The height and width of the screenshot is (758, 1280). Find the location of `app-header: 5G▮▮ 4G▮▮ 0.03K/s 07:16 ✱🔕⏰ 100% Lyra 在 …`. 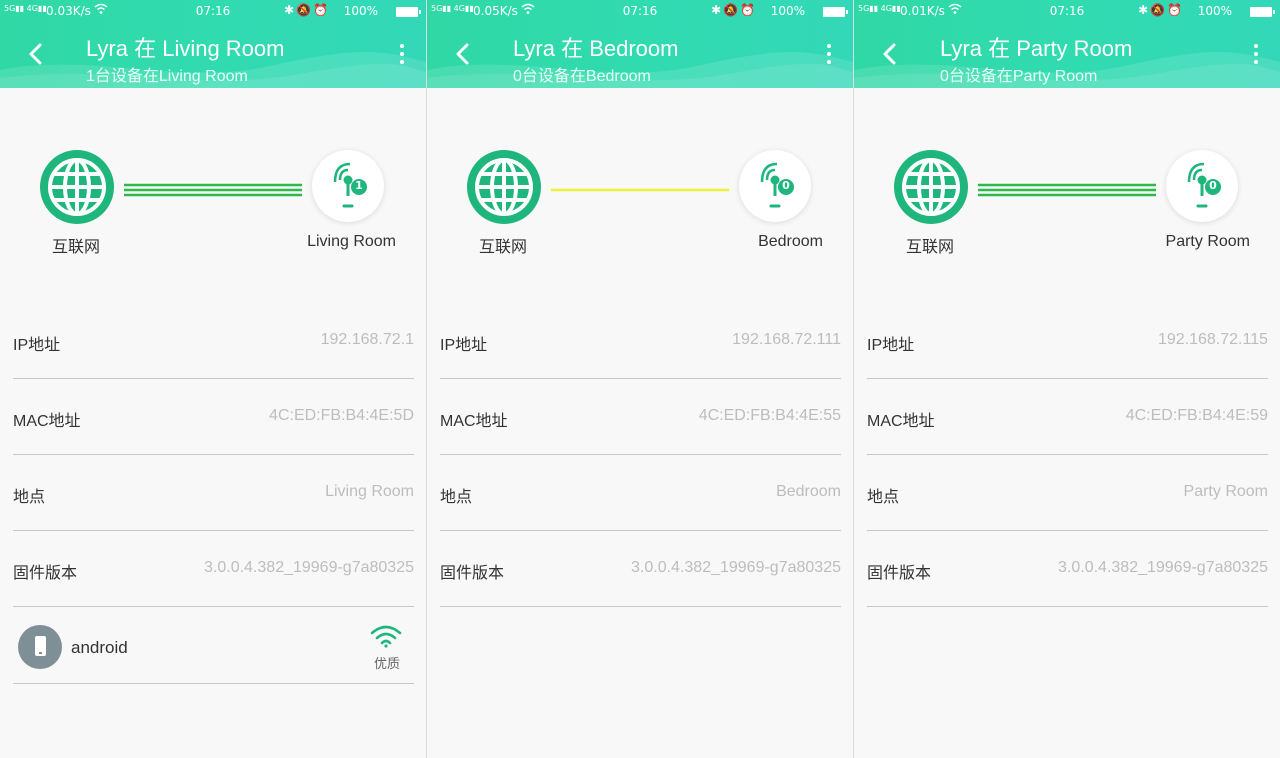

app-header: 5G▮▮ 4G▮▮ 0.03K/s 07:16 ✱🔕⏰ 100% Lyra 在 … is located at coordinates (213, 44).